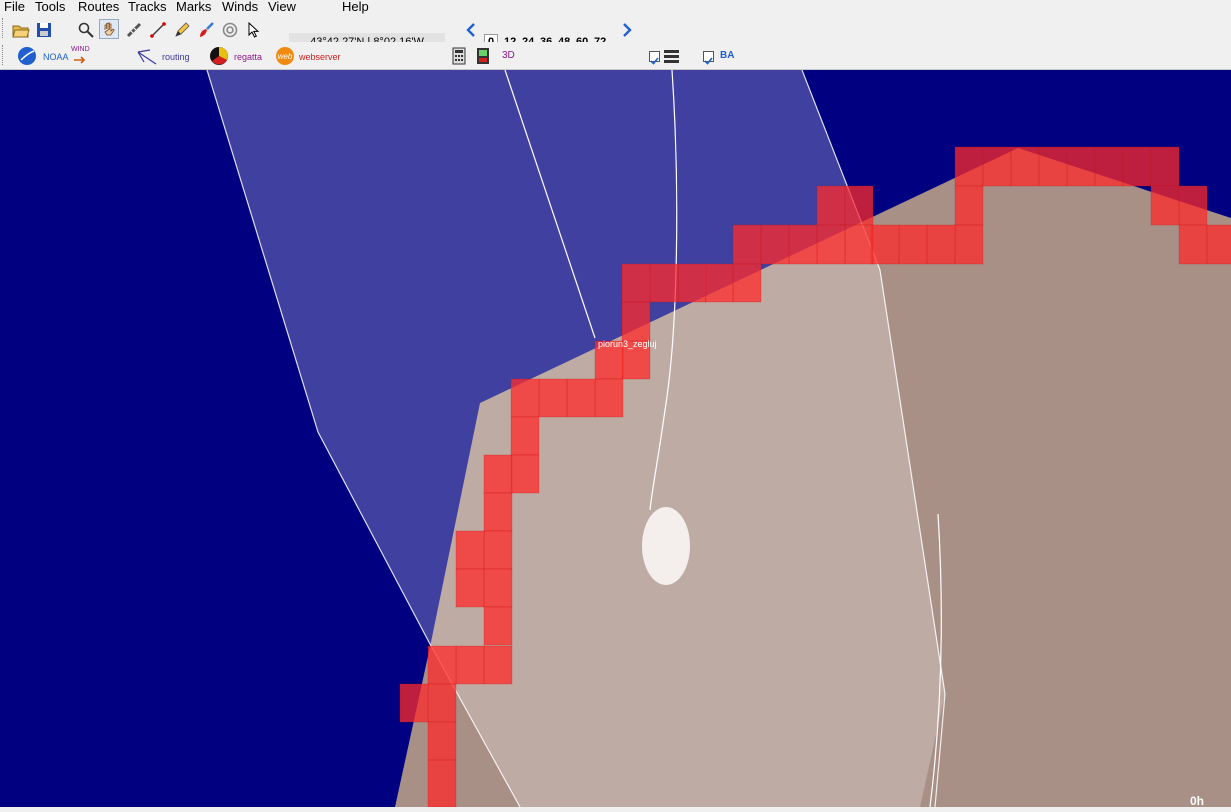  I want to click on routing-label: routing, so click(176, 57).